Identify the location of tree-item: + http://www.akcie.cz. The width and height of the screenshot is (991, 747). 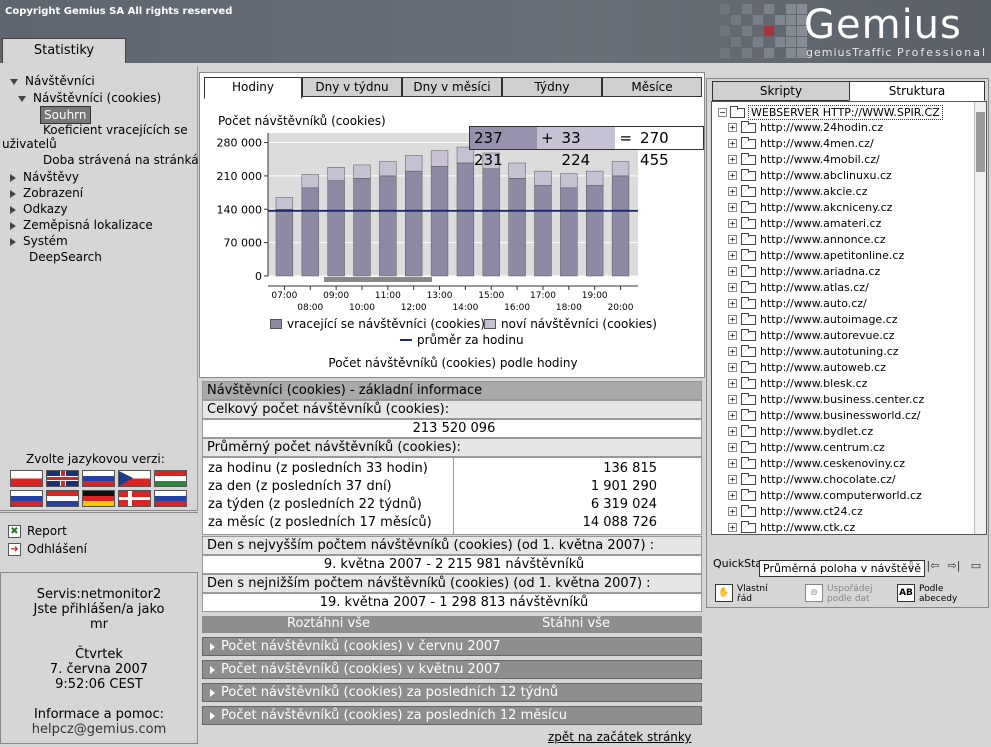
(797, 191).